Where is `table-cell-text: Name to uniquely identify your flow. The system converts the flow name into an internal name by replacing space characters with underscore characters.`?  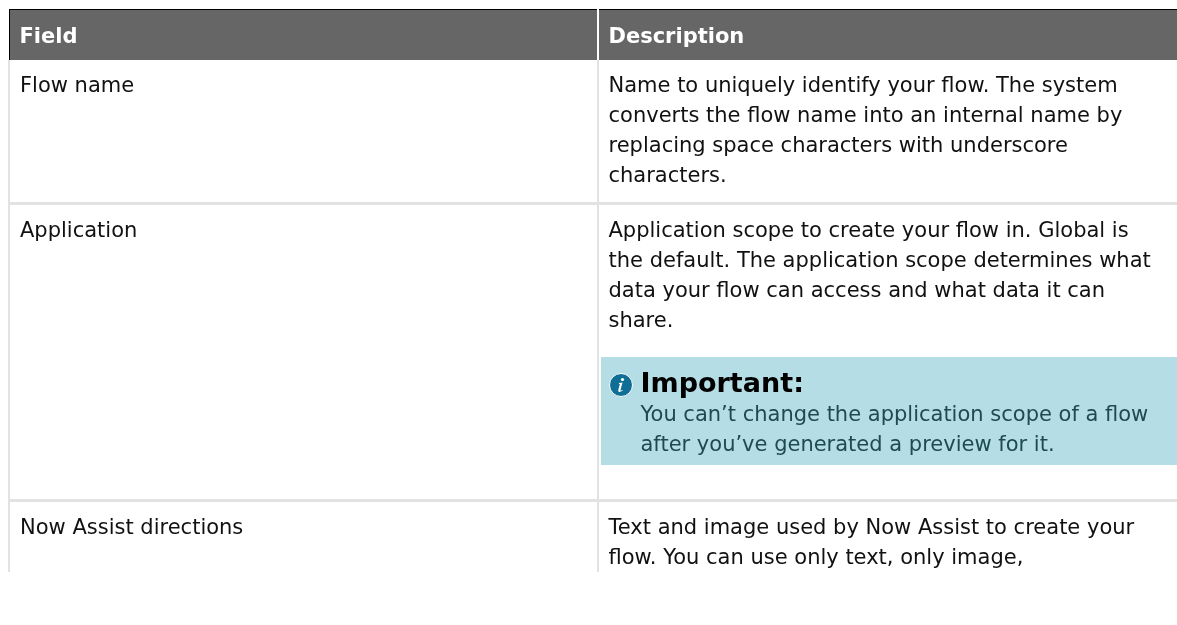 table-cell-text: Name to uniquely identify your flow. The system converts the flow name into an internal name by replacing space characters with underscore characters. is located at coordinates (866, 130).